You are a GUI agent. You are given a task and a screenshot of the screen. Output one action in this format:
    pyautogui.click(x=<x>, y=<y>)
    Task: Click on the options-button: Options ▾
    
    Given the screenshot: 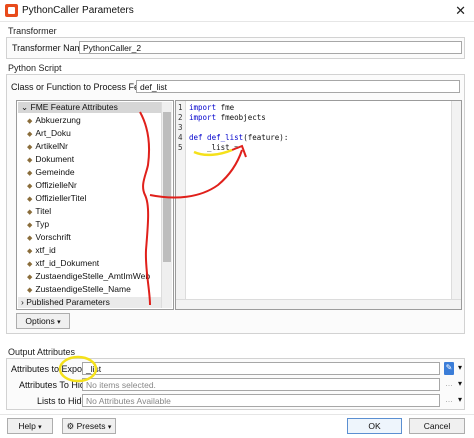 What is the action you would take?
    pyautogui.click(x=43, y=321)
    